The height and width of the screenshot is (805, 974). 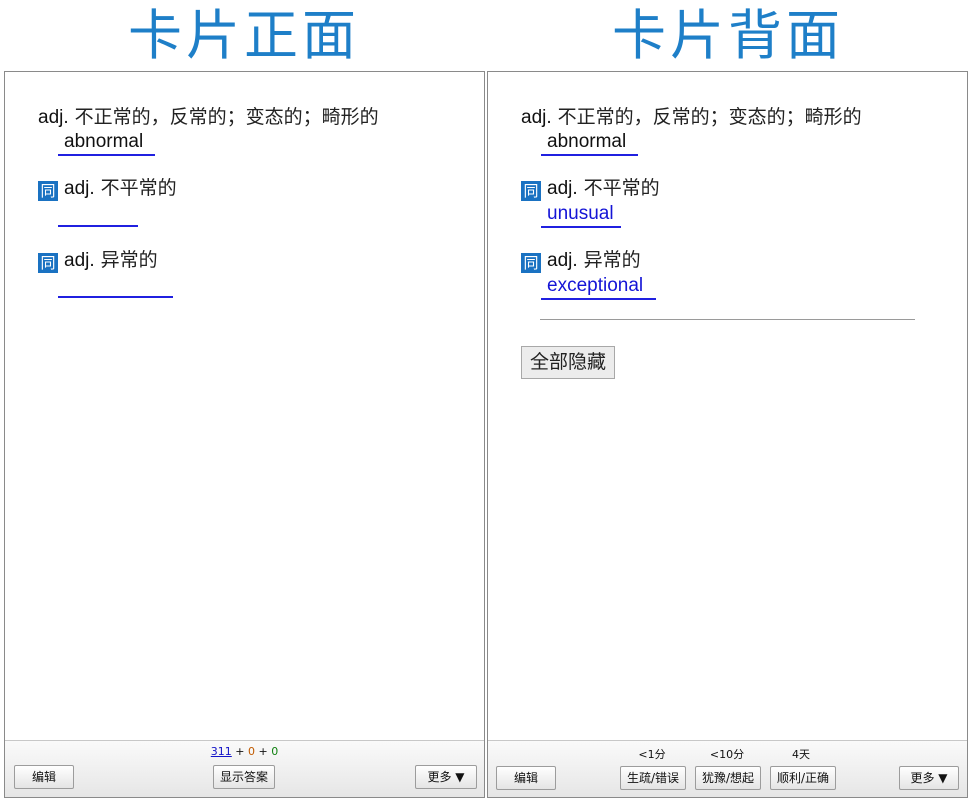 What do you see at coordinates (728, 35) in the screenshot?
I see `back-heading: 卡片背面` at bounding box center [728, 35].